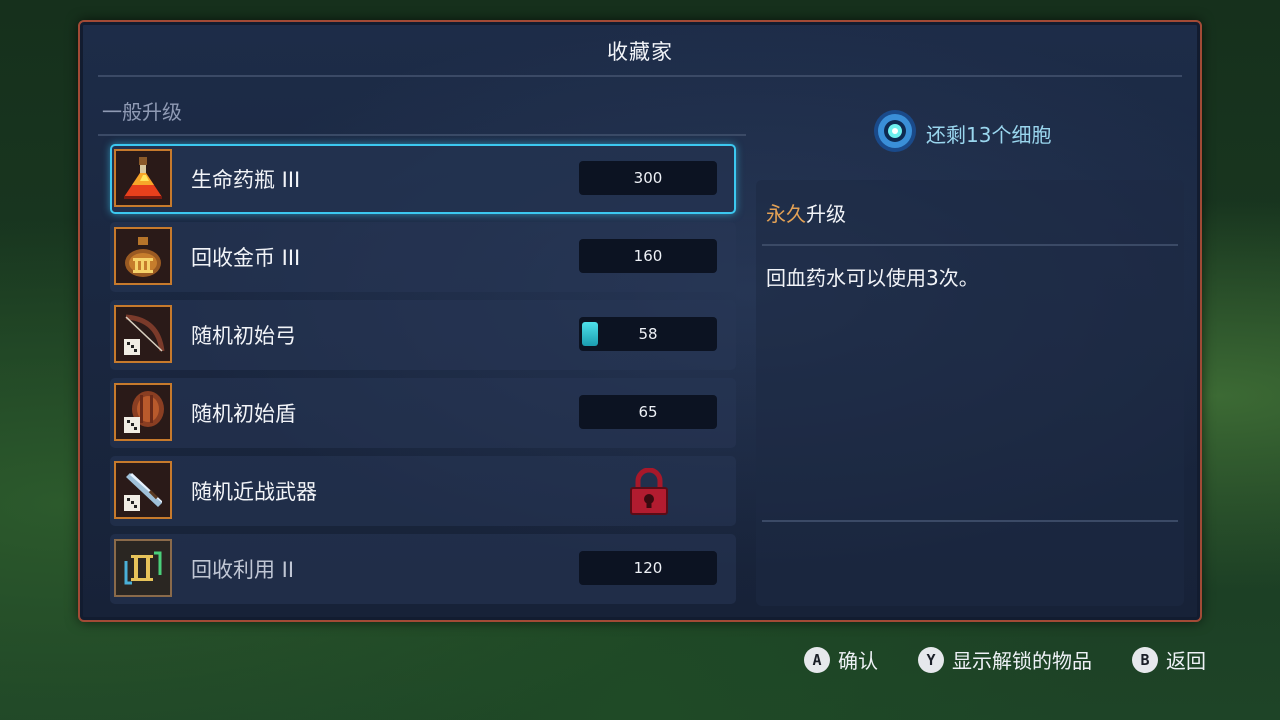 This screenshot has height=720, width=1280. I want to click on cost-value: 65, so click(648, 412).